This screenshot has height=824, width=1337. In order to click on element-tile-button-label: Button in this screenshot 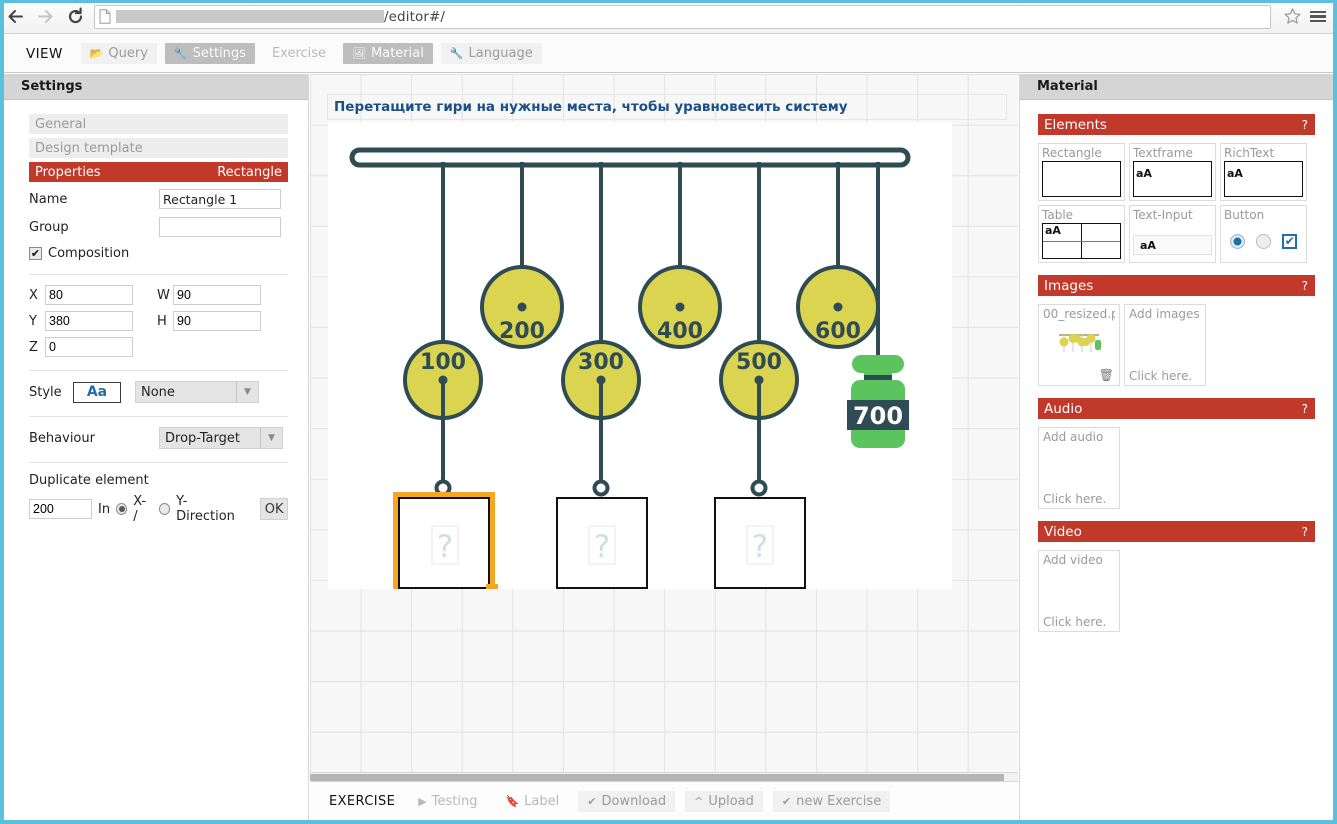, I will do `click(1244, 215)`.